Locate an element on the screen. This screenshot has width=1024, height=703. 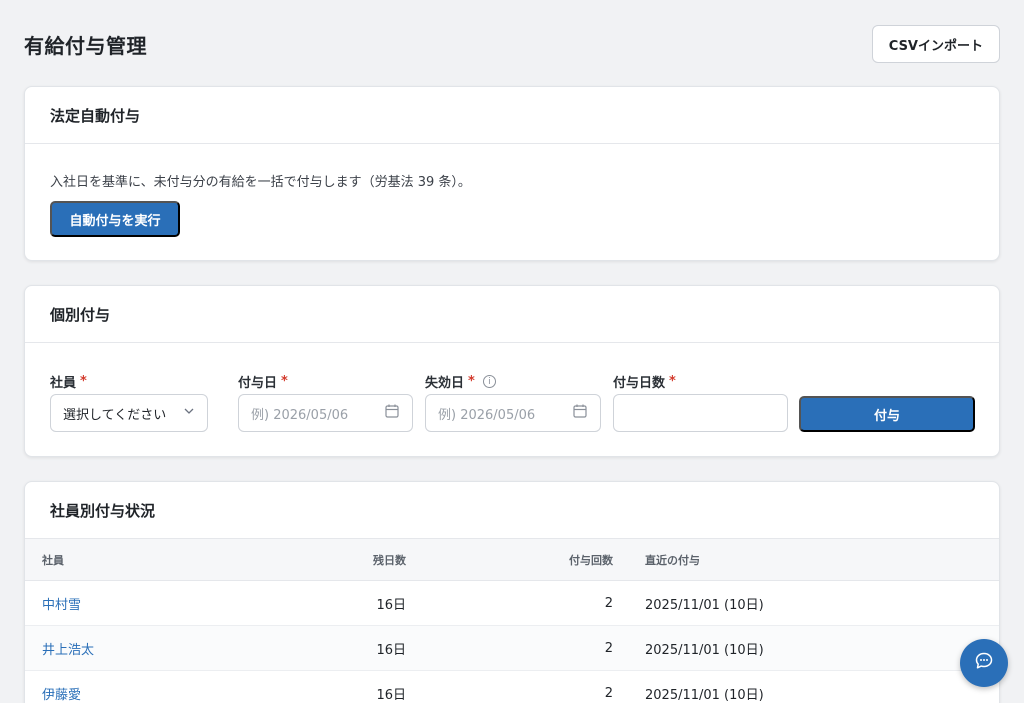
run-auto-grant-button: 自動付与を実行 is located at coordinates (115, 219).